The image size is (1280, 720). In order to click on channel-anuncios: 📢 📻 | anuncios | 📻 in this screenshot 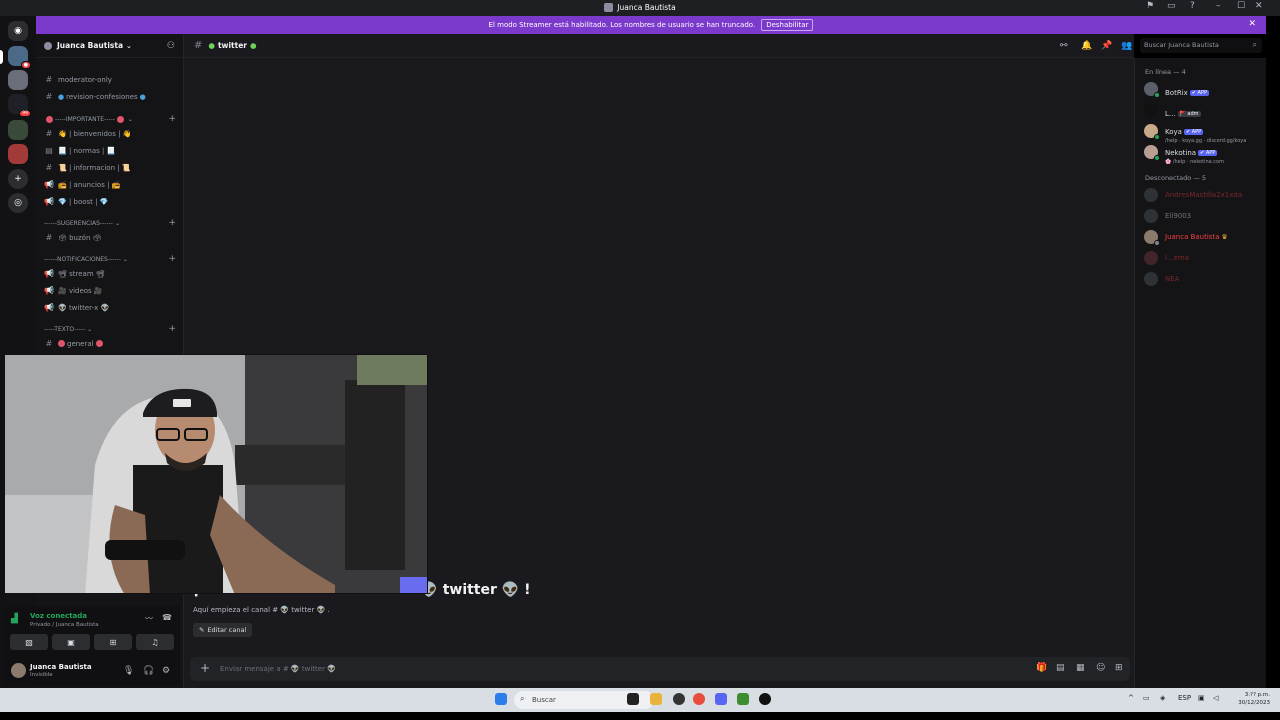, I will do `click(111, 184)`.